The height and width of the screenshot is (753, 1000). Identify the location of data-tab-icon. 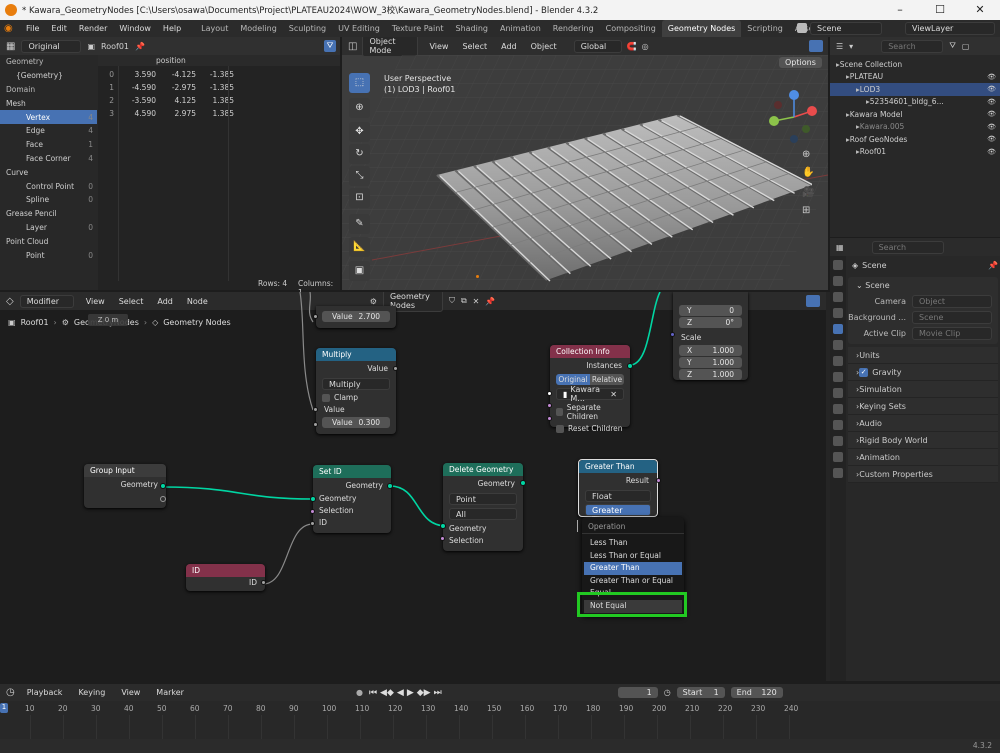
(838, 457).